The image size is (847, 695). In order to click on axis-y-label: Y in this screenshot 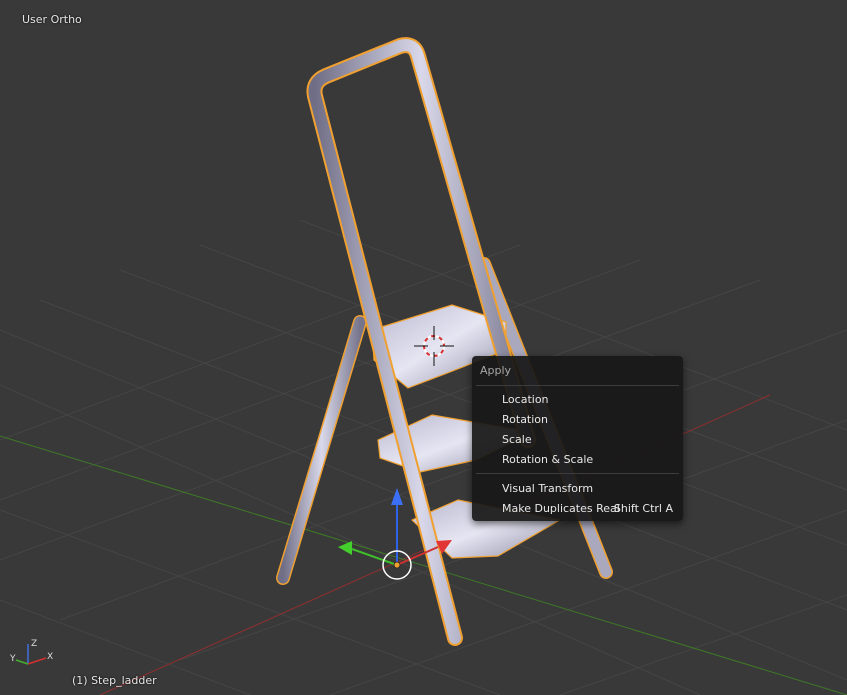, I will do `click(12, 659)`.